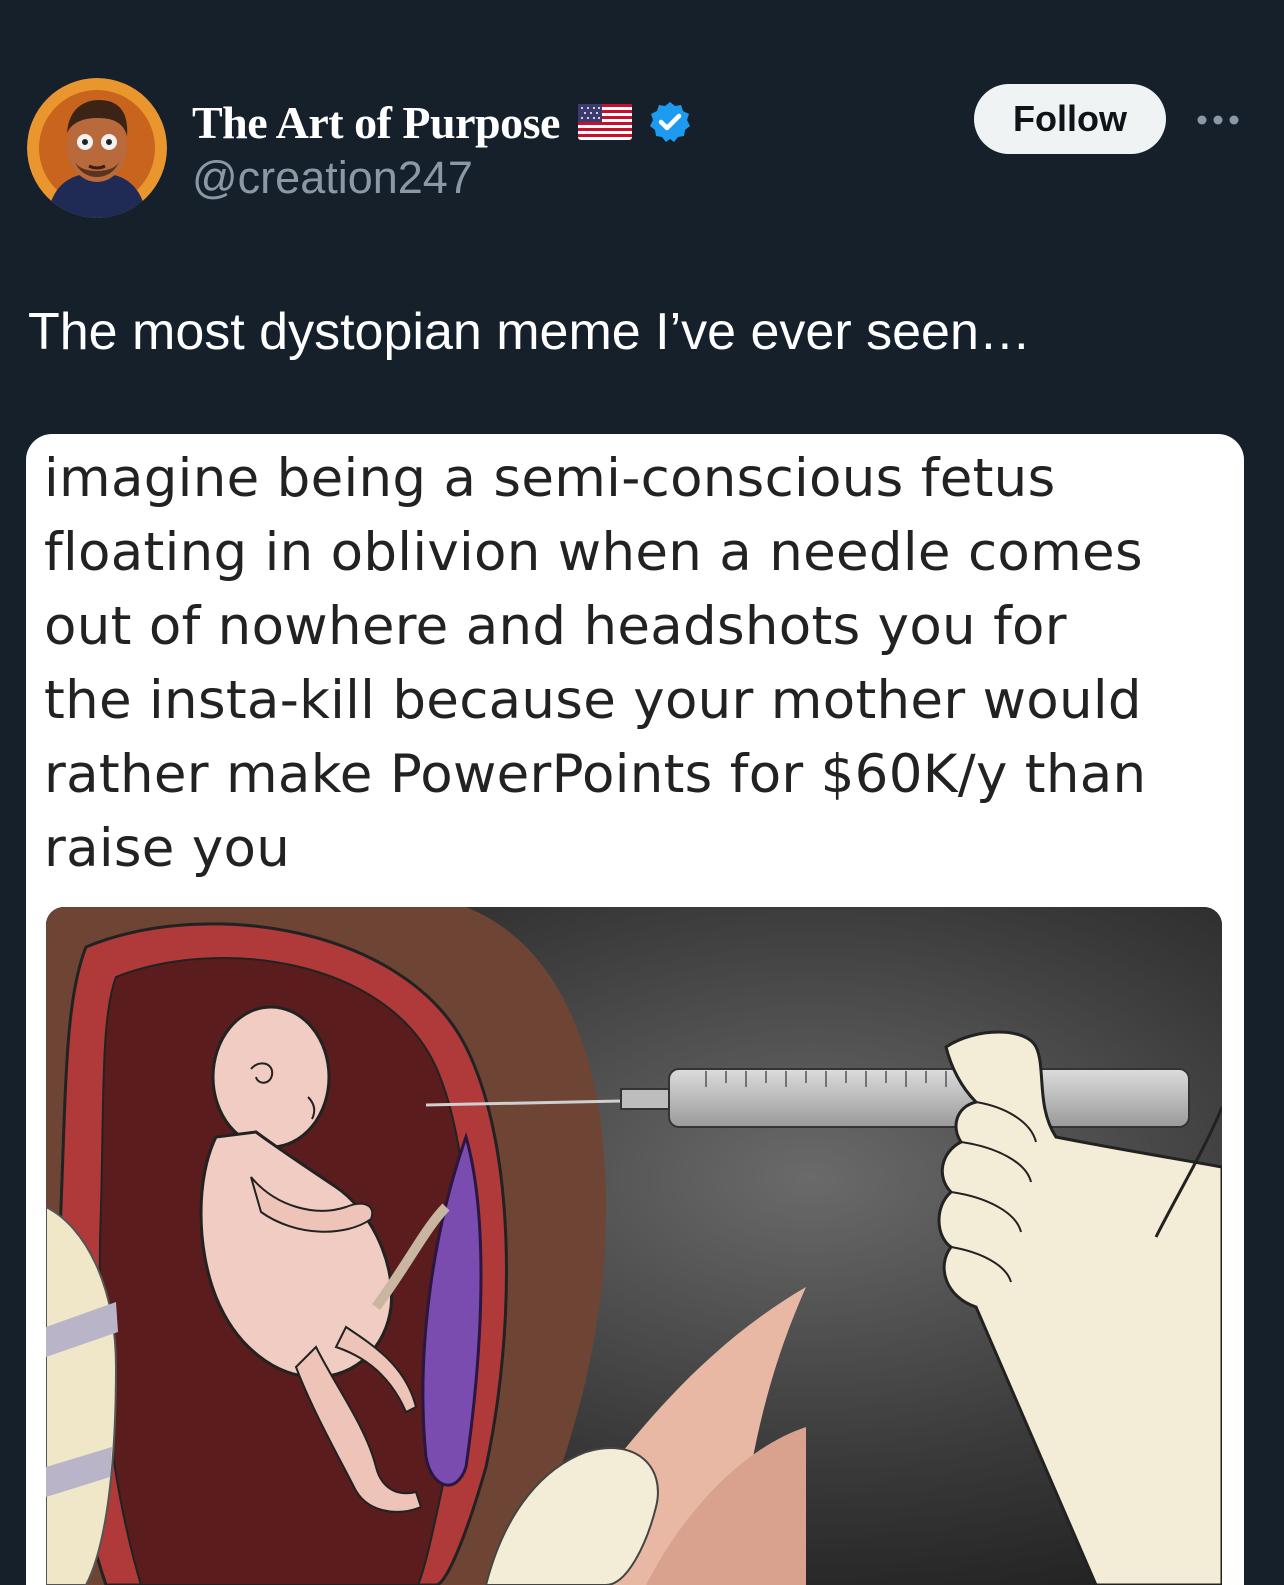 The image size is (1284, 1585). I want to click on us-flag-icon, so click(604, 122).